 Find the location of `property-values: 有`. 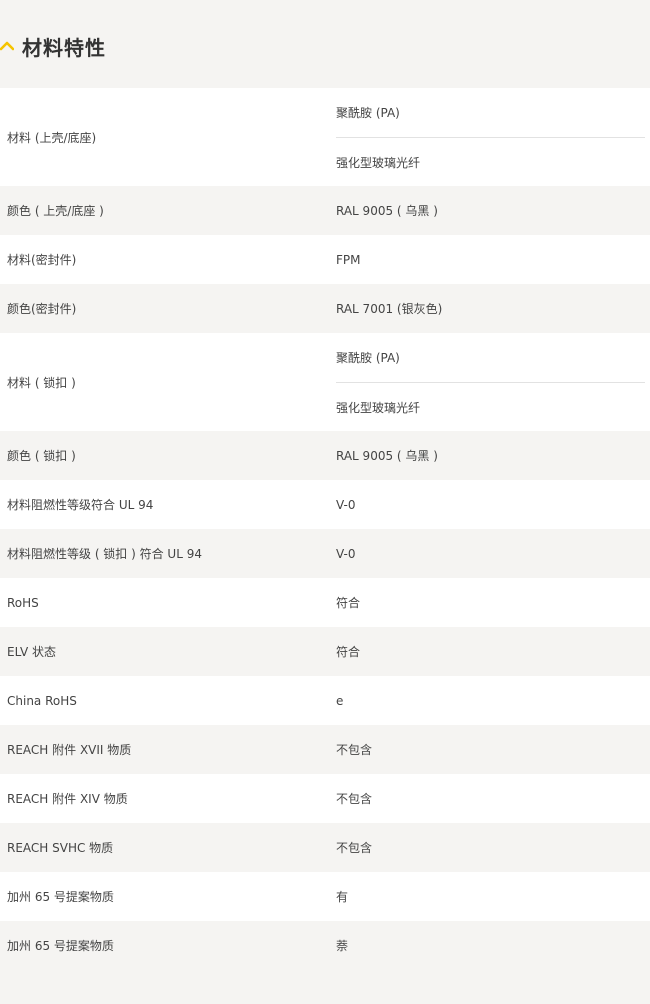

property-values: 有 is located at coordinates (493, 896).